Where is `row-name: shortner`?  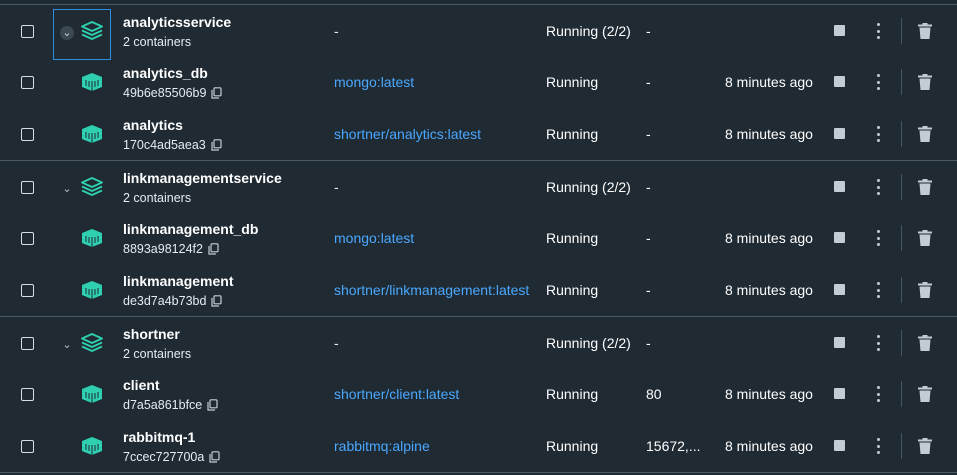
row-name: shortner is located at coordinates (151, 334).